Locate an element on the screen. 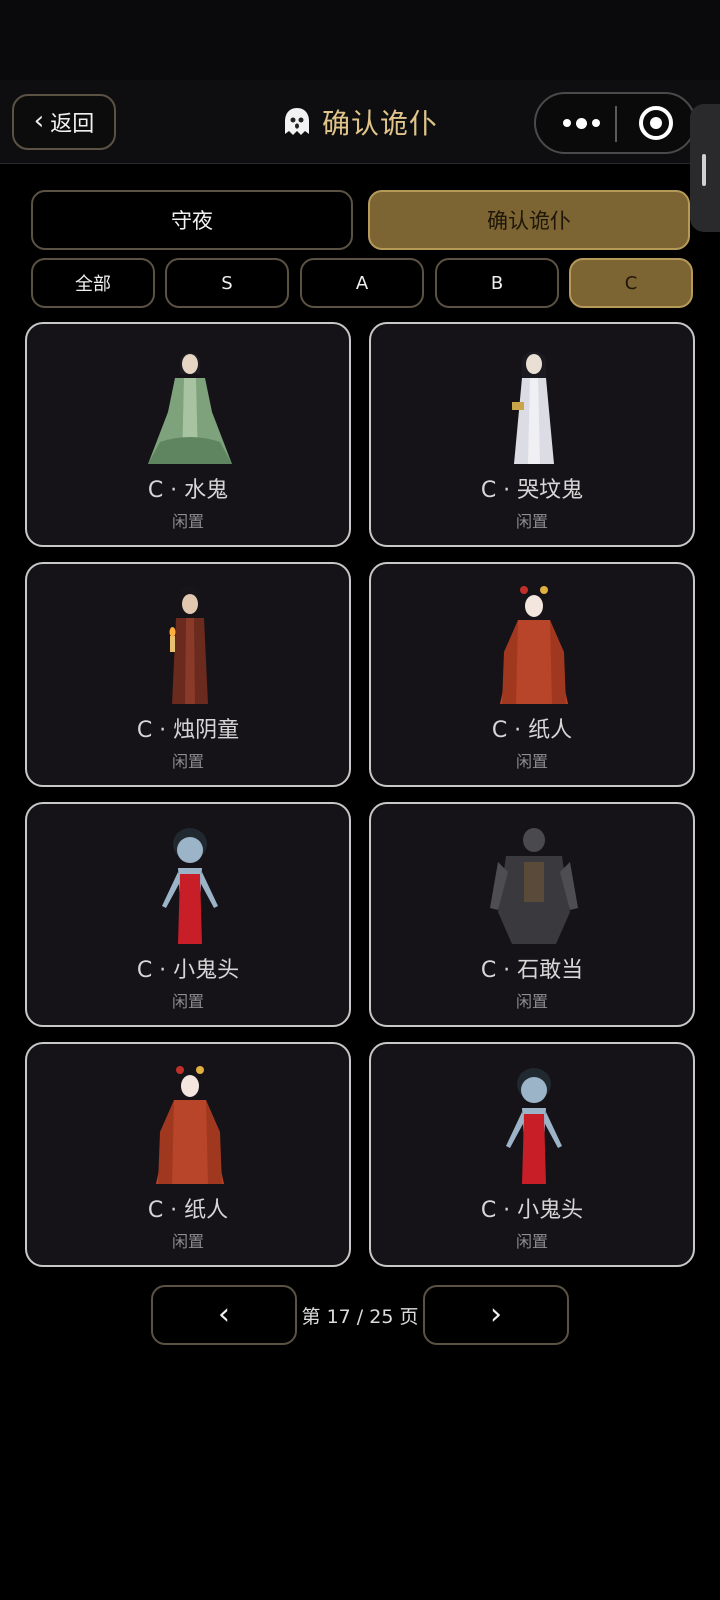 This screenshot has width=720, height=1600. filter-a: A is located at coordinates (362, 283).